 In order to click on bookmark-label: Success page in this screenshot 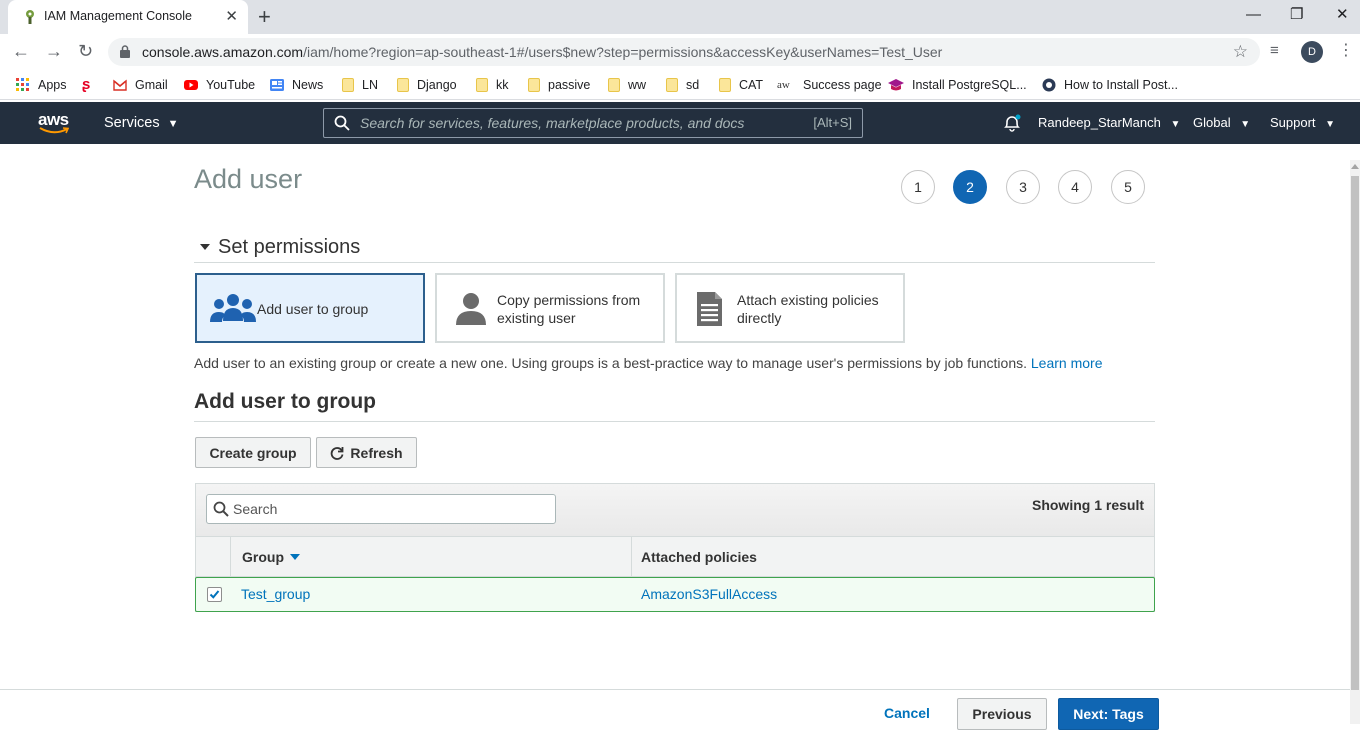, I will do `click(842, 85)`.